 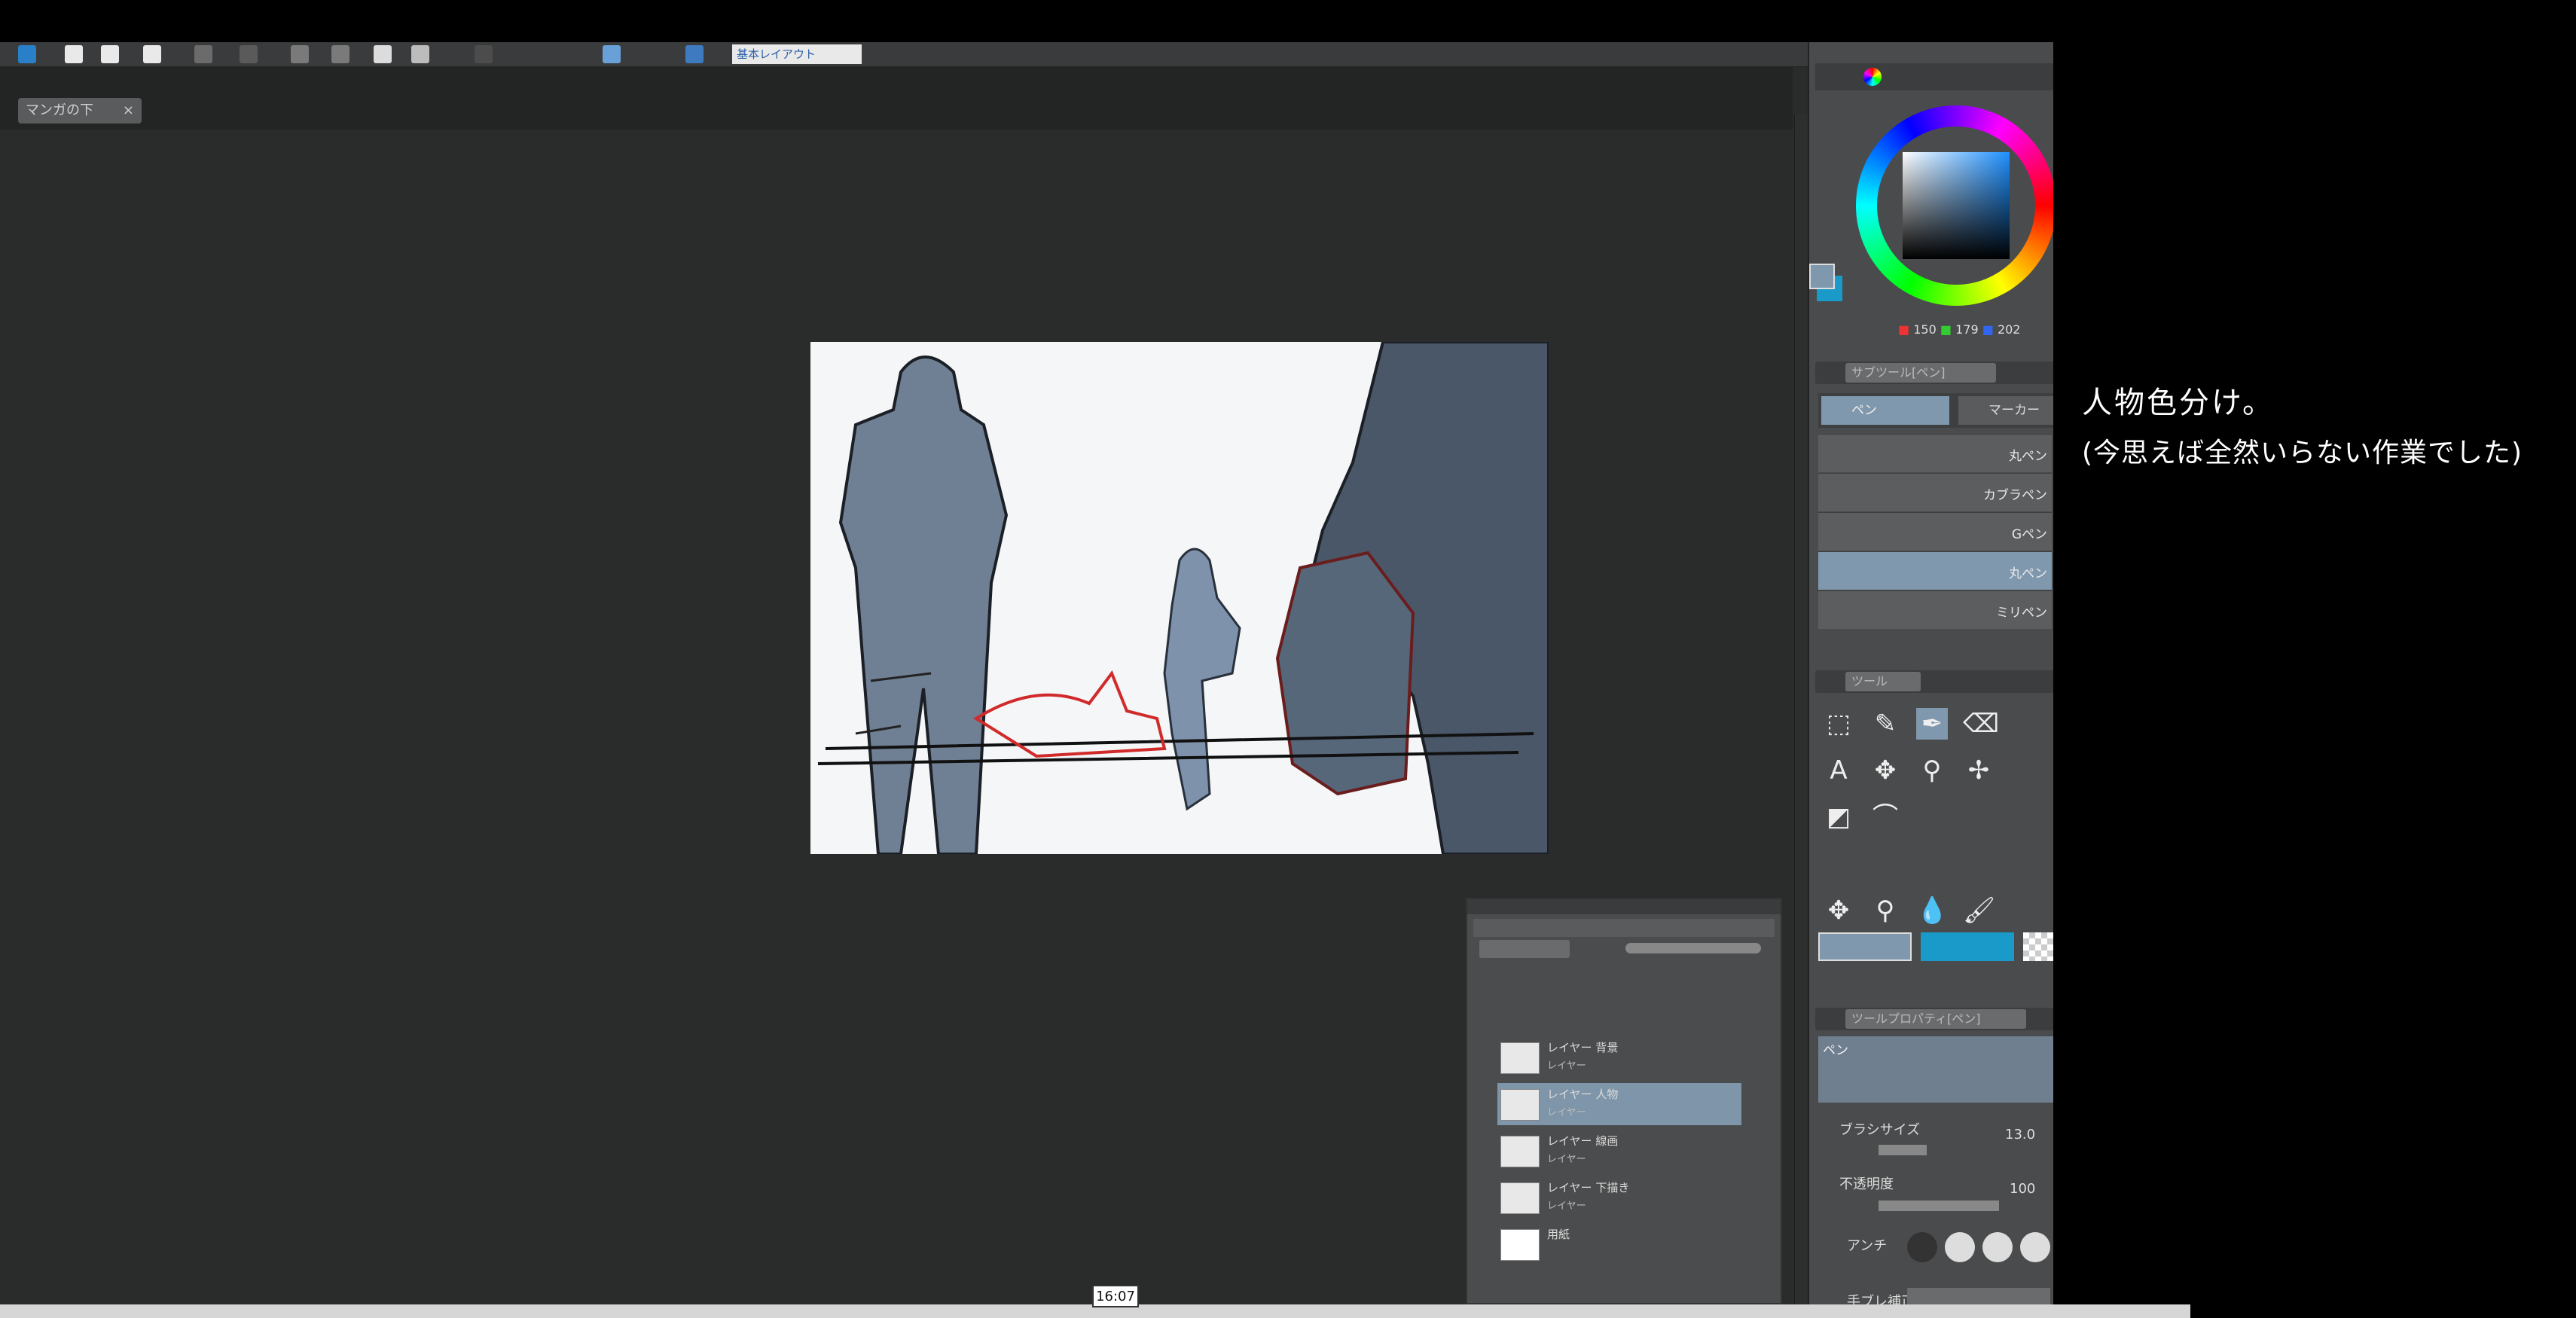 I want to click on layer-tab-row, so click(x=1624, y=928).